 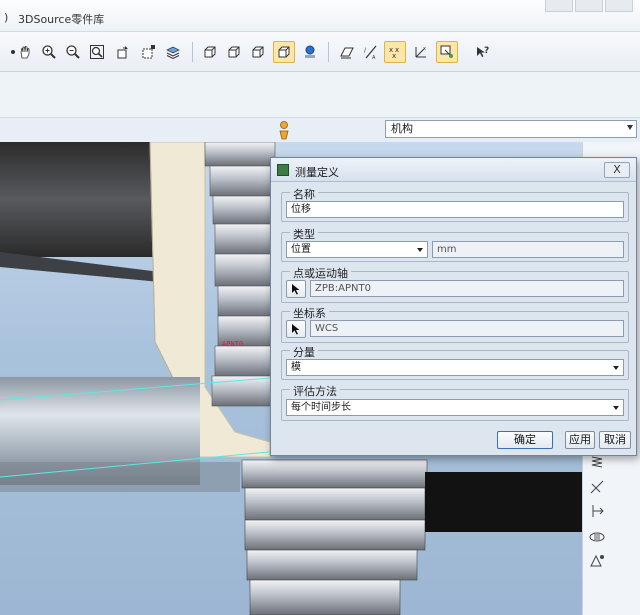 I want to click on point-axis-pick-button, so click(x=296, y=289).